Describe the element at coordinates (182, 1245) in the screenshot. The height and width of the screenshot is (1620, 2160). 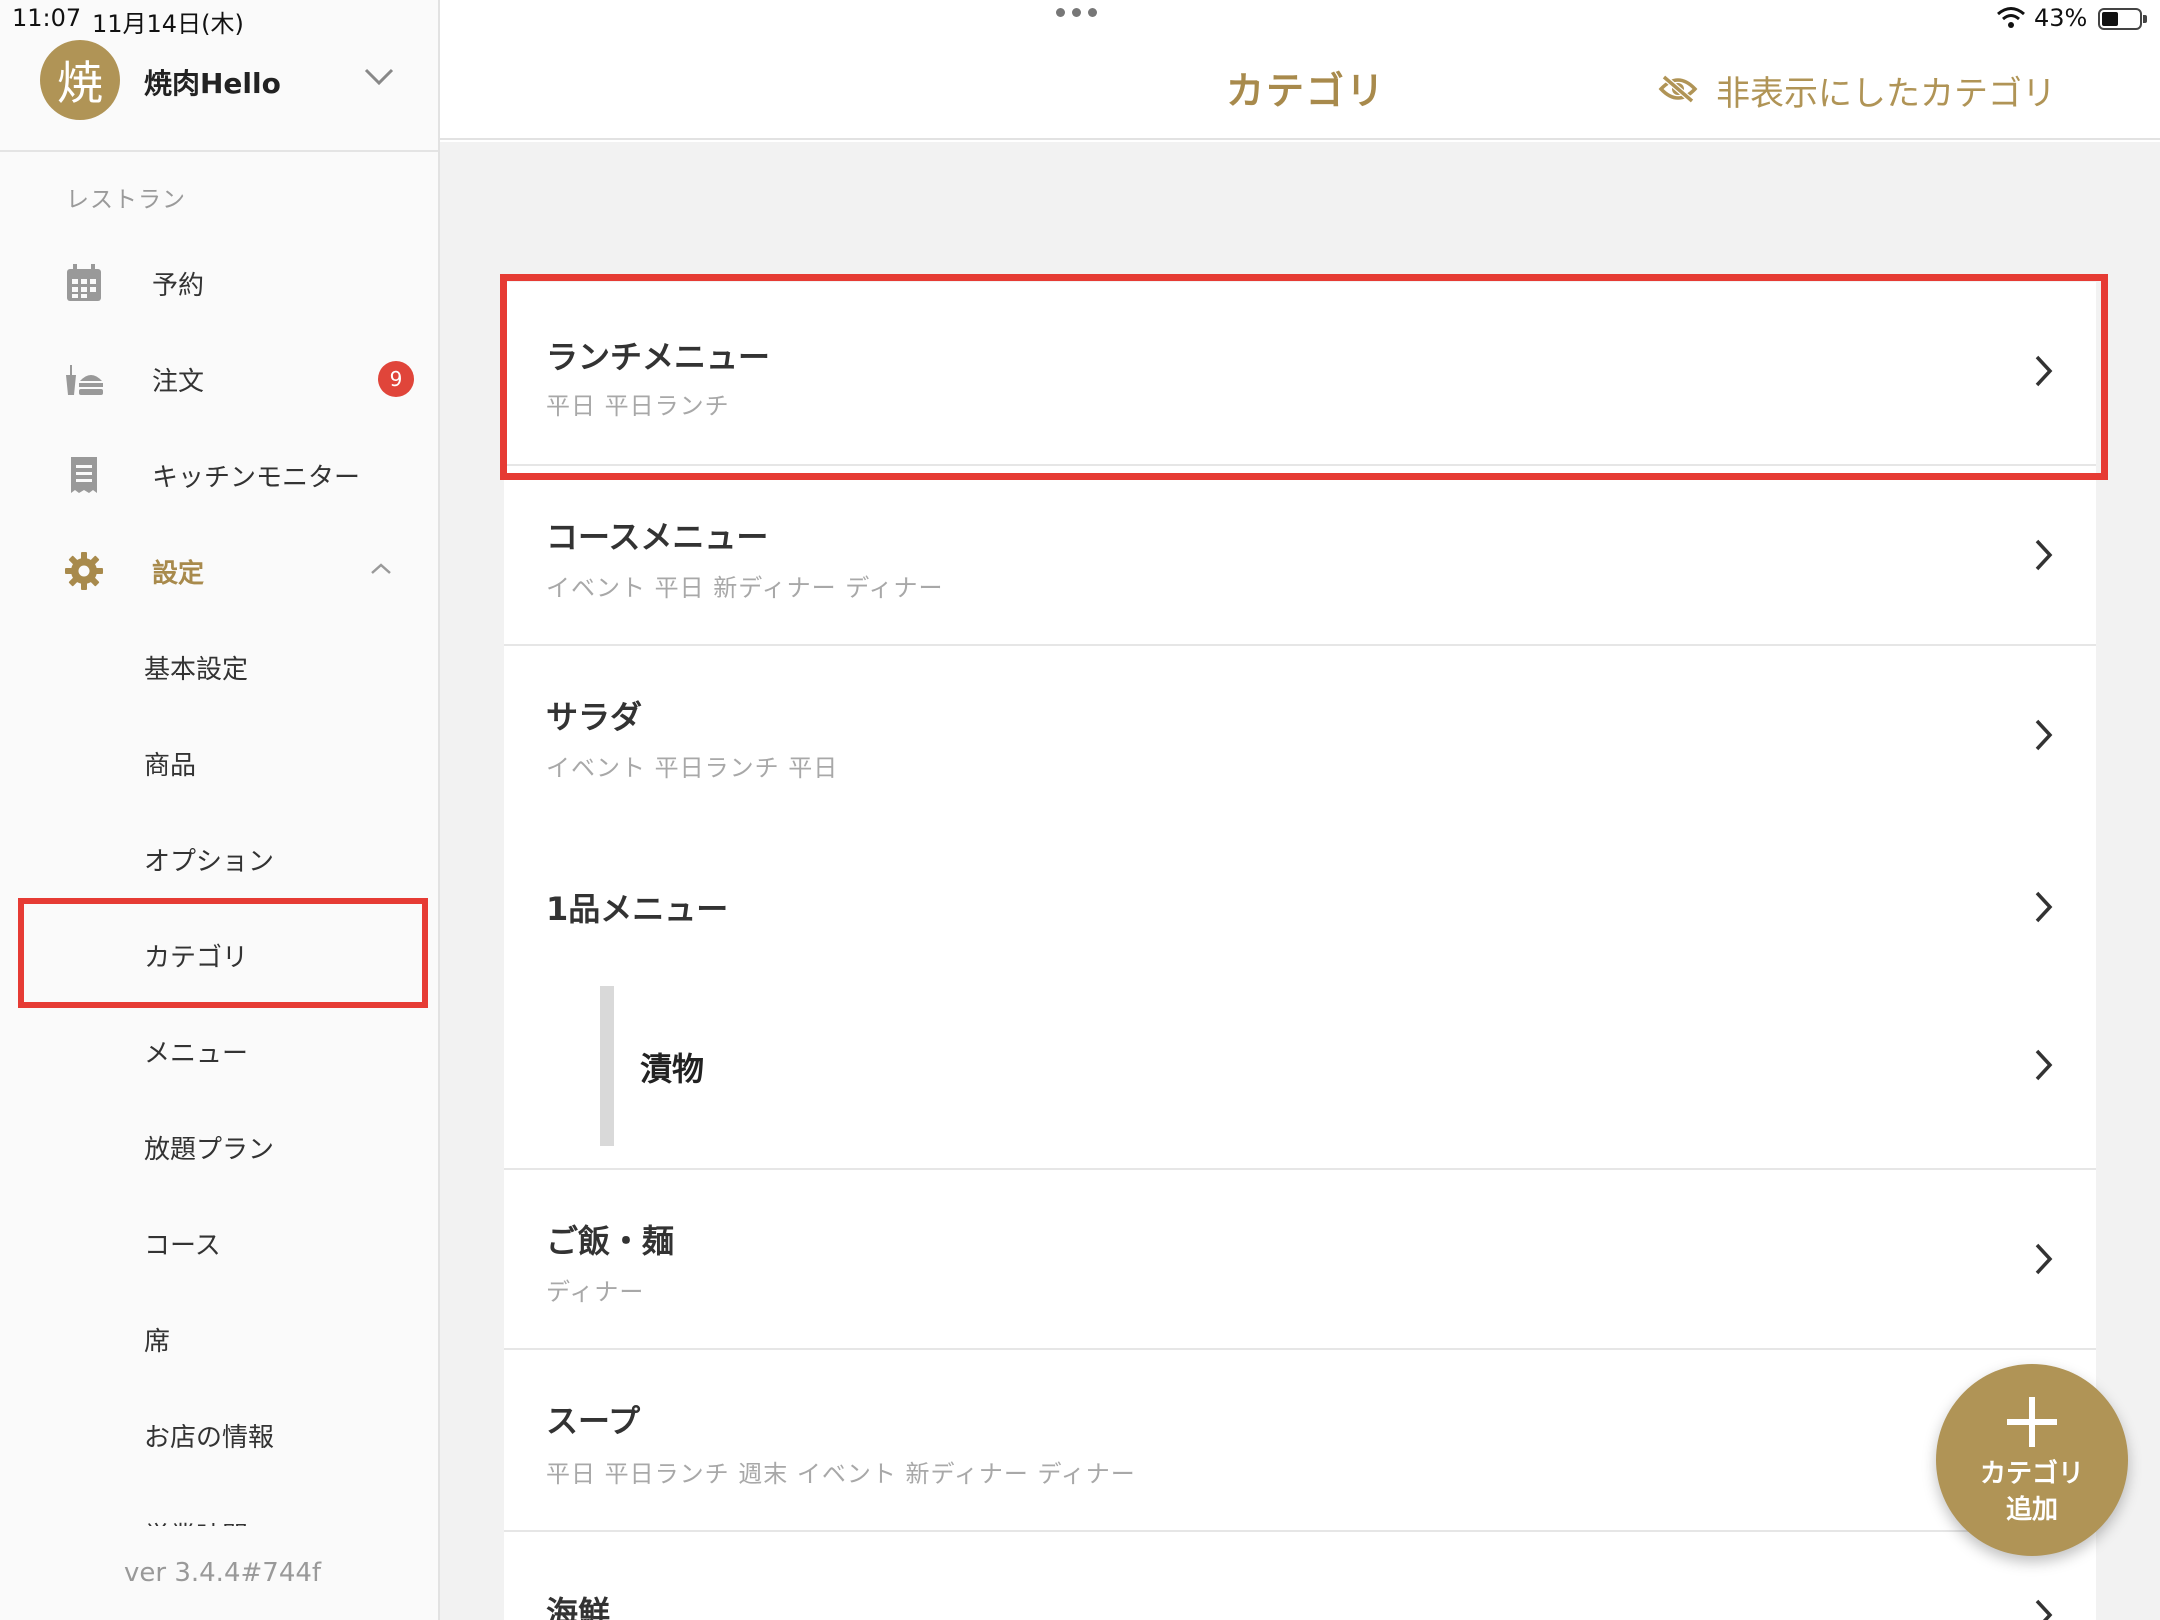
I see `sidebar-subitem-label: コース` at that location.